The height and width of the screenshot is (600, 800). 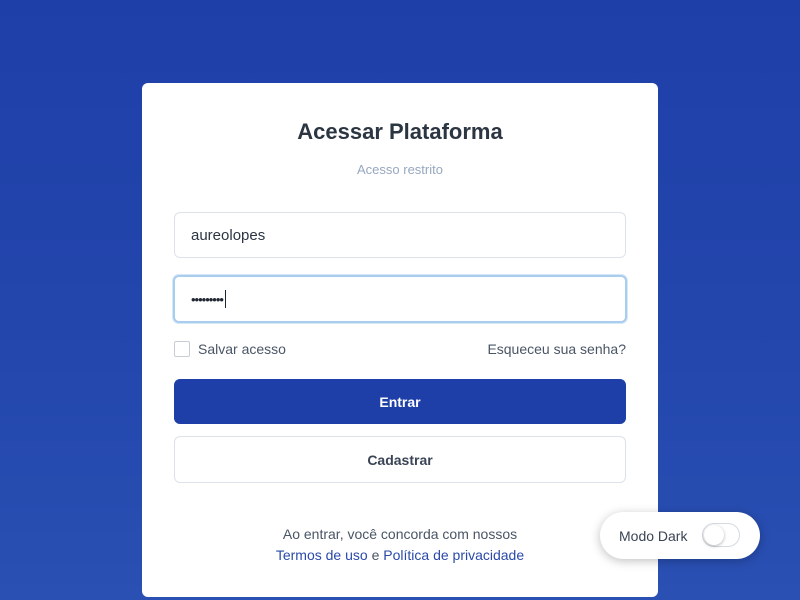 I want to click on terms-conjunction: e, so click(x=375, y=555).